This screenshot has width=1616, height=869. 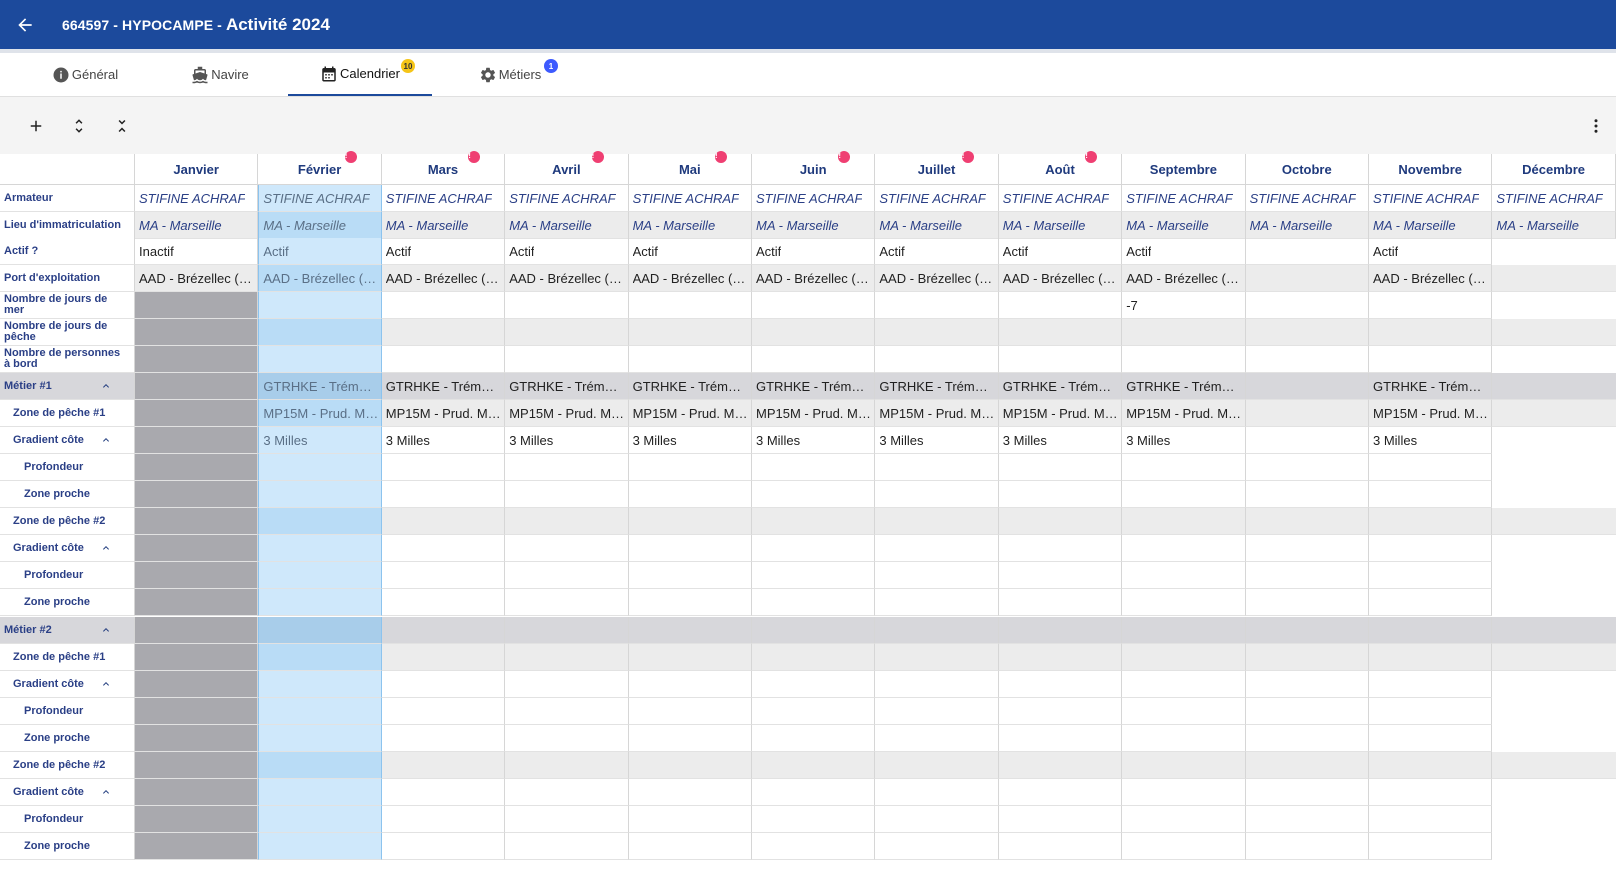 I want to click on tab-metiers: Métiers 1, so click(x=510, y=74).